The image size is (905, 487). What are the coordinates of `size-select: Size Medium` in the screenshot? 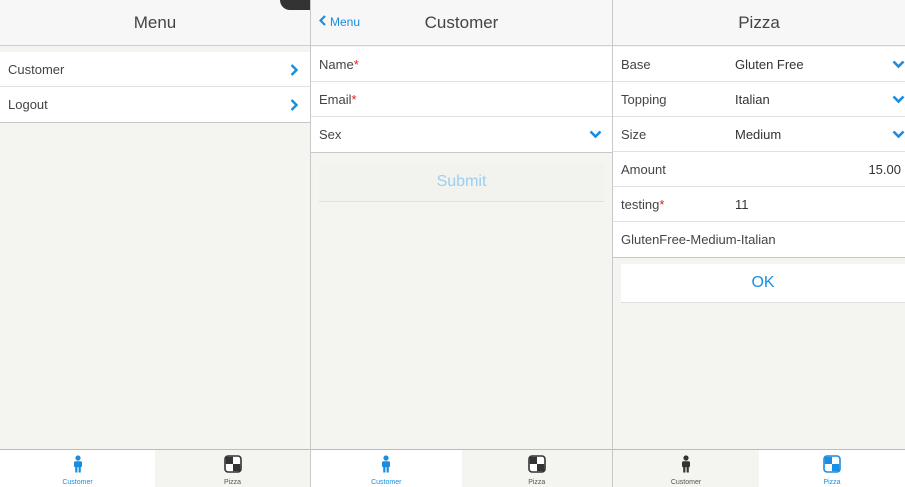 It's located at (759, 134).